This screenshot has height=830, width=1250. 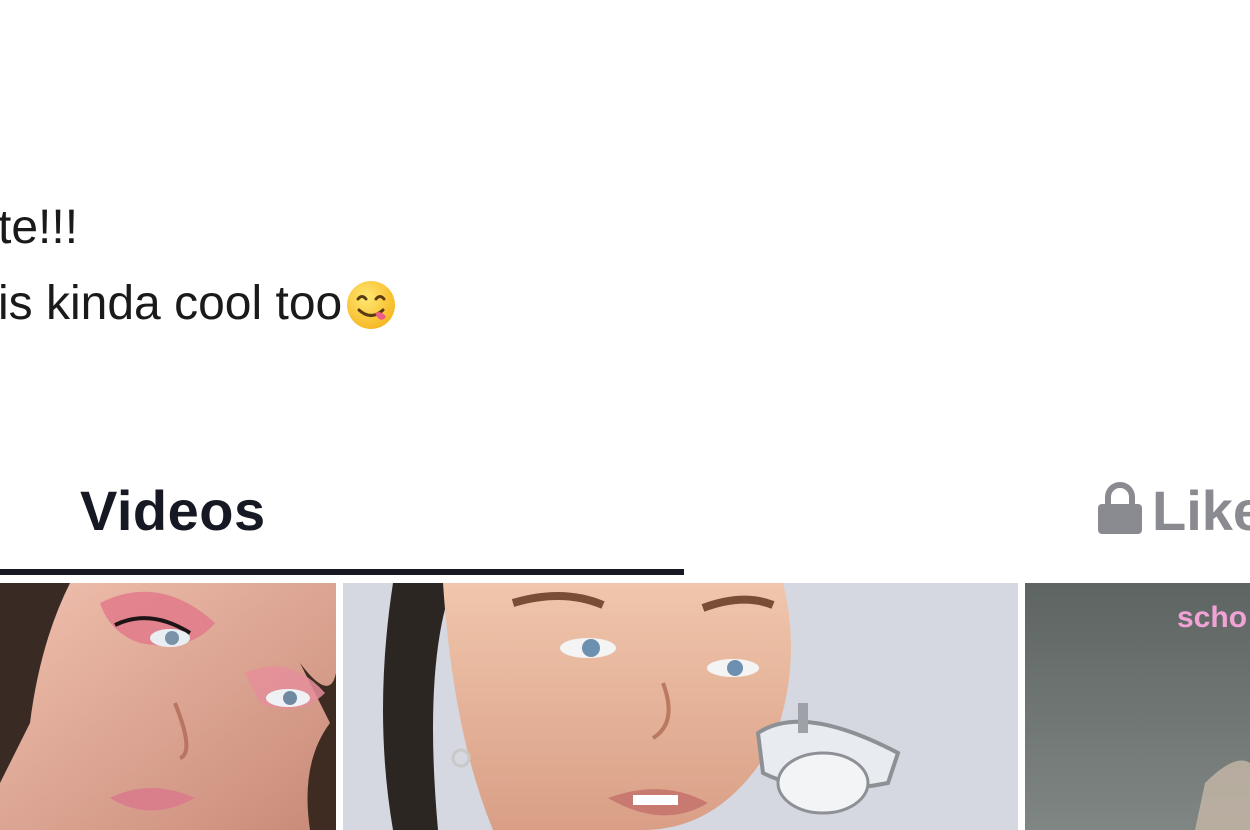 I want to click on bio-line-1: te!!!, so click(x=39, y=227).